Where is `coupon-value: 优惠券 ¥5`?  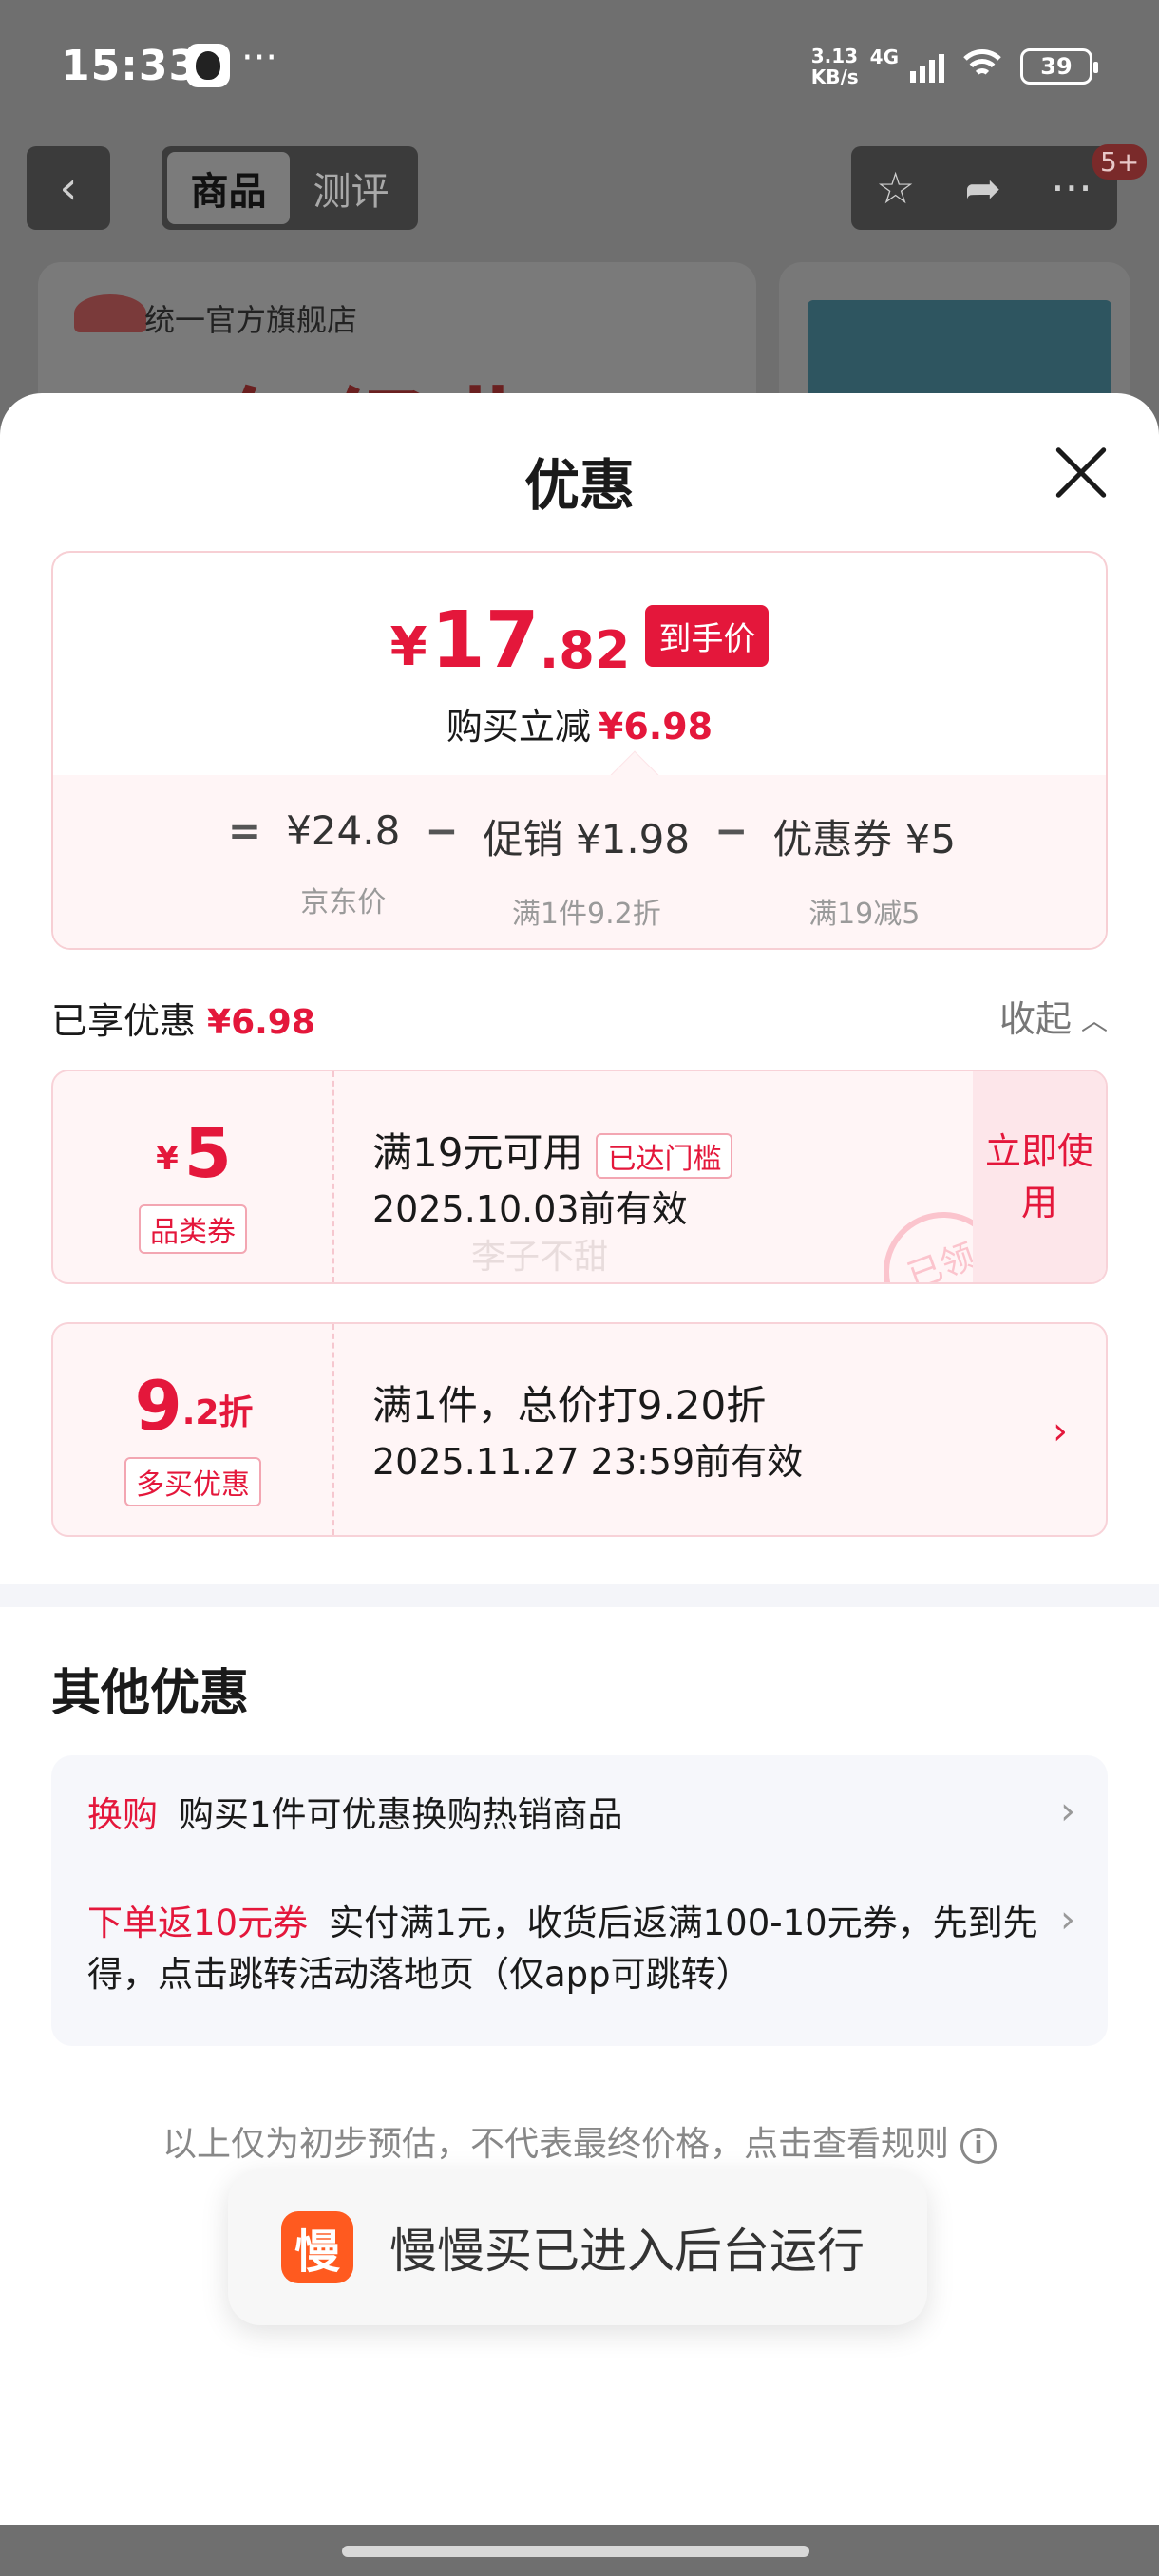 coupon-value: 优惠券 ¥5 is located at coordinates (864, 839).